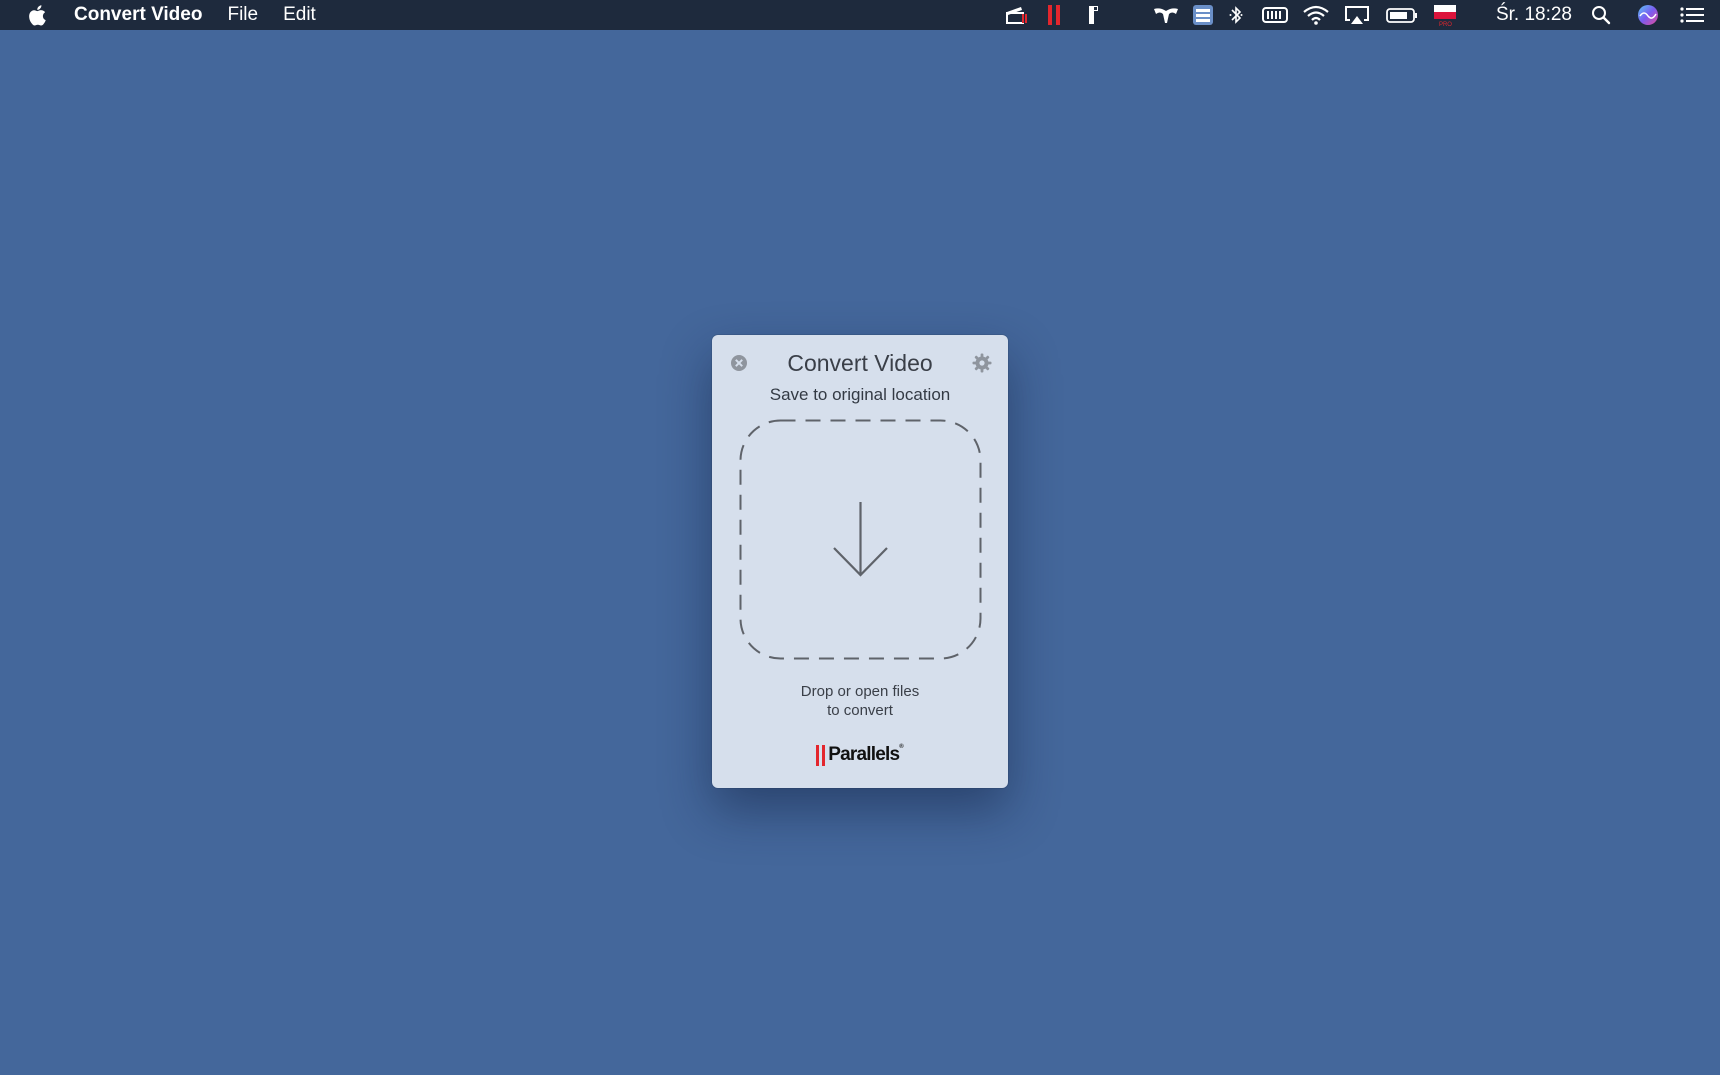 The height and width of the screenshot is (1075, 1720). Describe the element at coordinates (1094, 15) in the screenshot. I see `app-status-icon` at that location.